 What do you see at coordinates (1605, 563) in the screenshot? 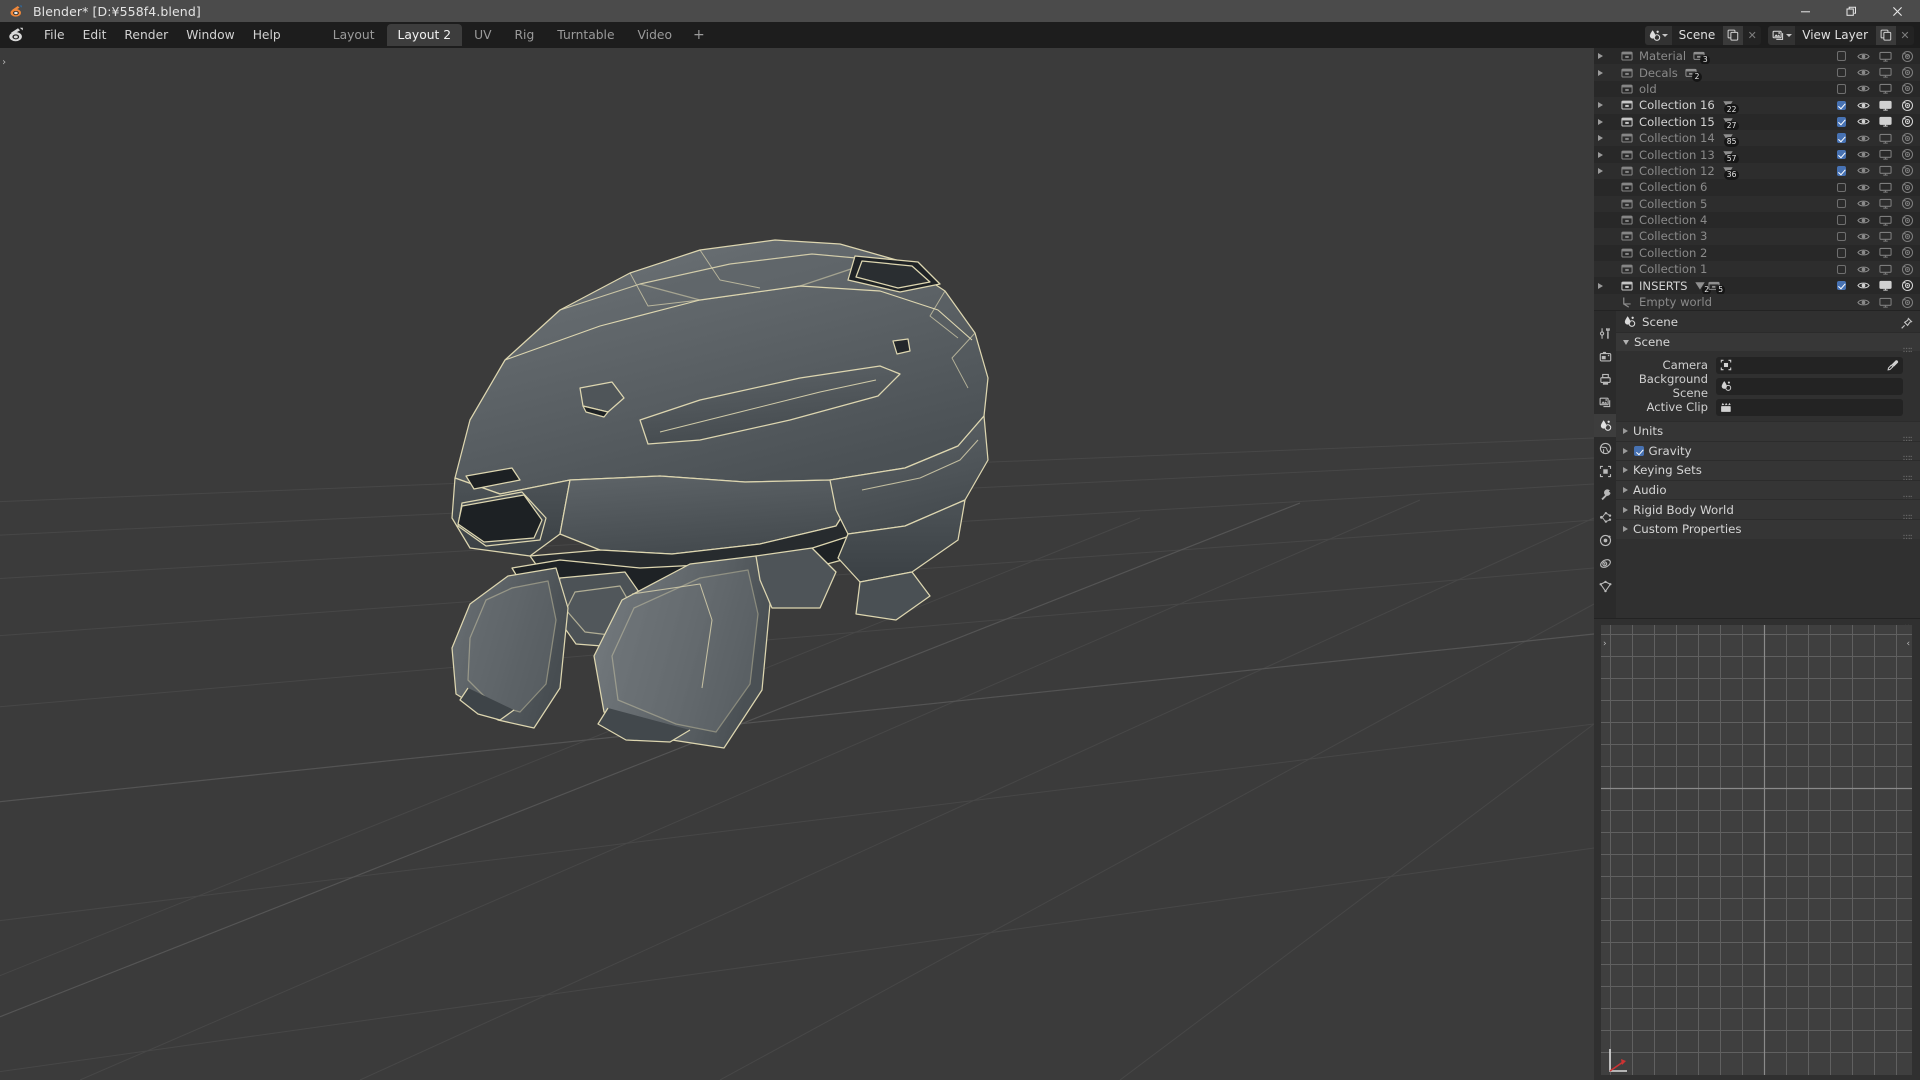
I see `properties-tab-constraints` at bounding box center [1605, 563].